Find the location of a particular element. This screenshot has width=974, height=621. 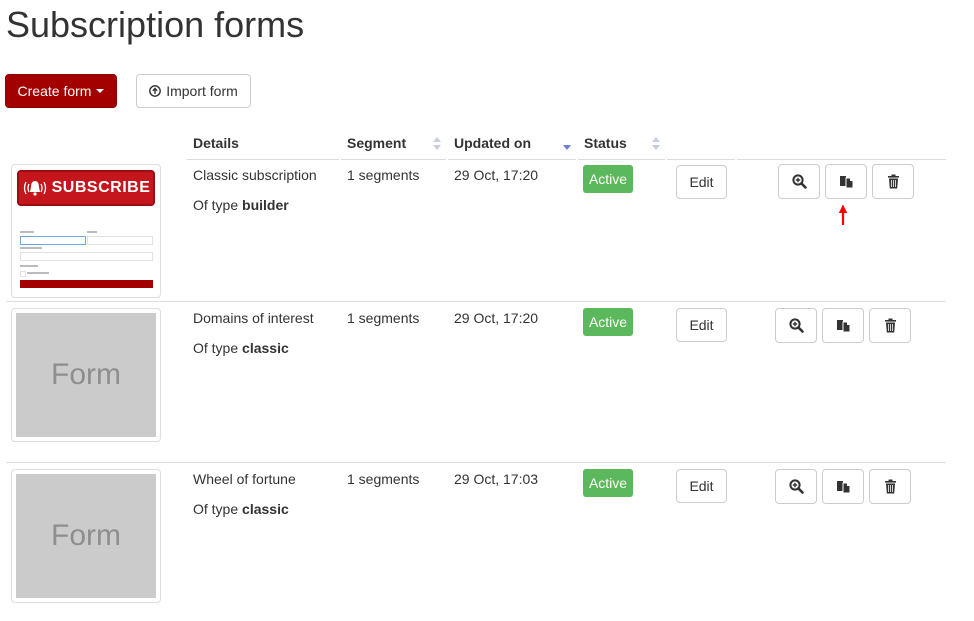

create-form-button: Create form is located at coordinates (61, 91).